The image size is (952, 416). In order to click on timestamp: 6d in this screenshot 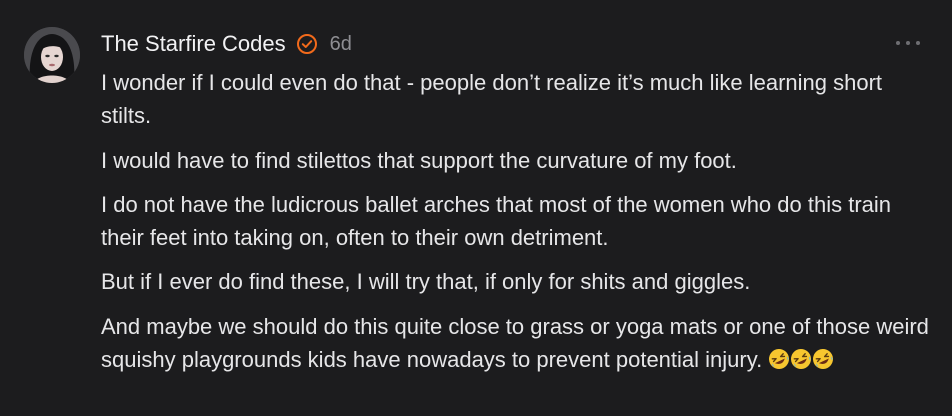, I will do `click(341, 44)`.